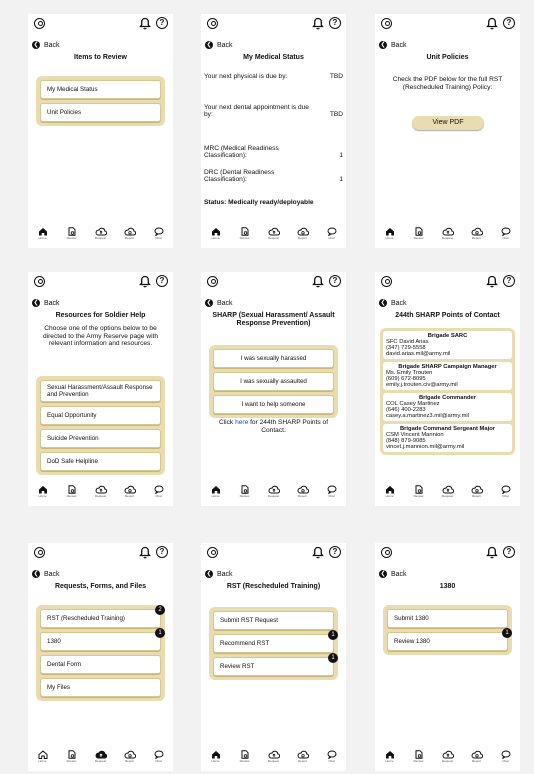 This screenshot has height=774, width=534. I want to click on option-harassed: I was sexually harassed, so click(273, 358).